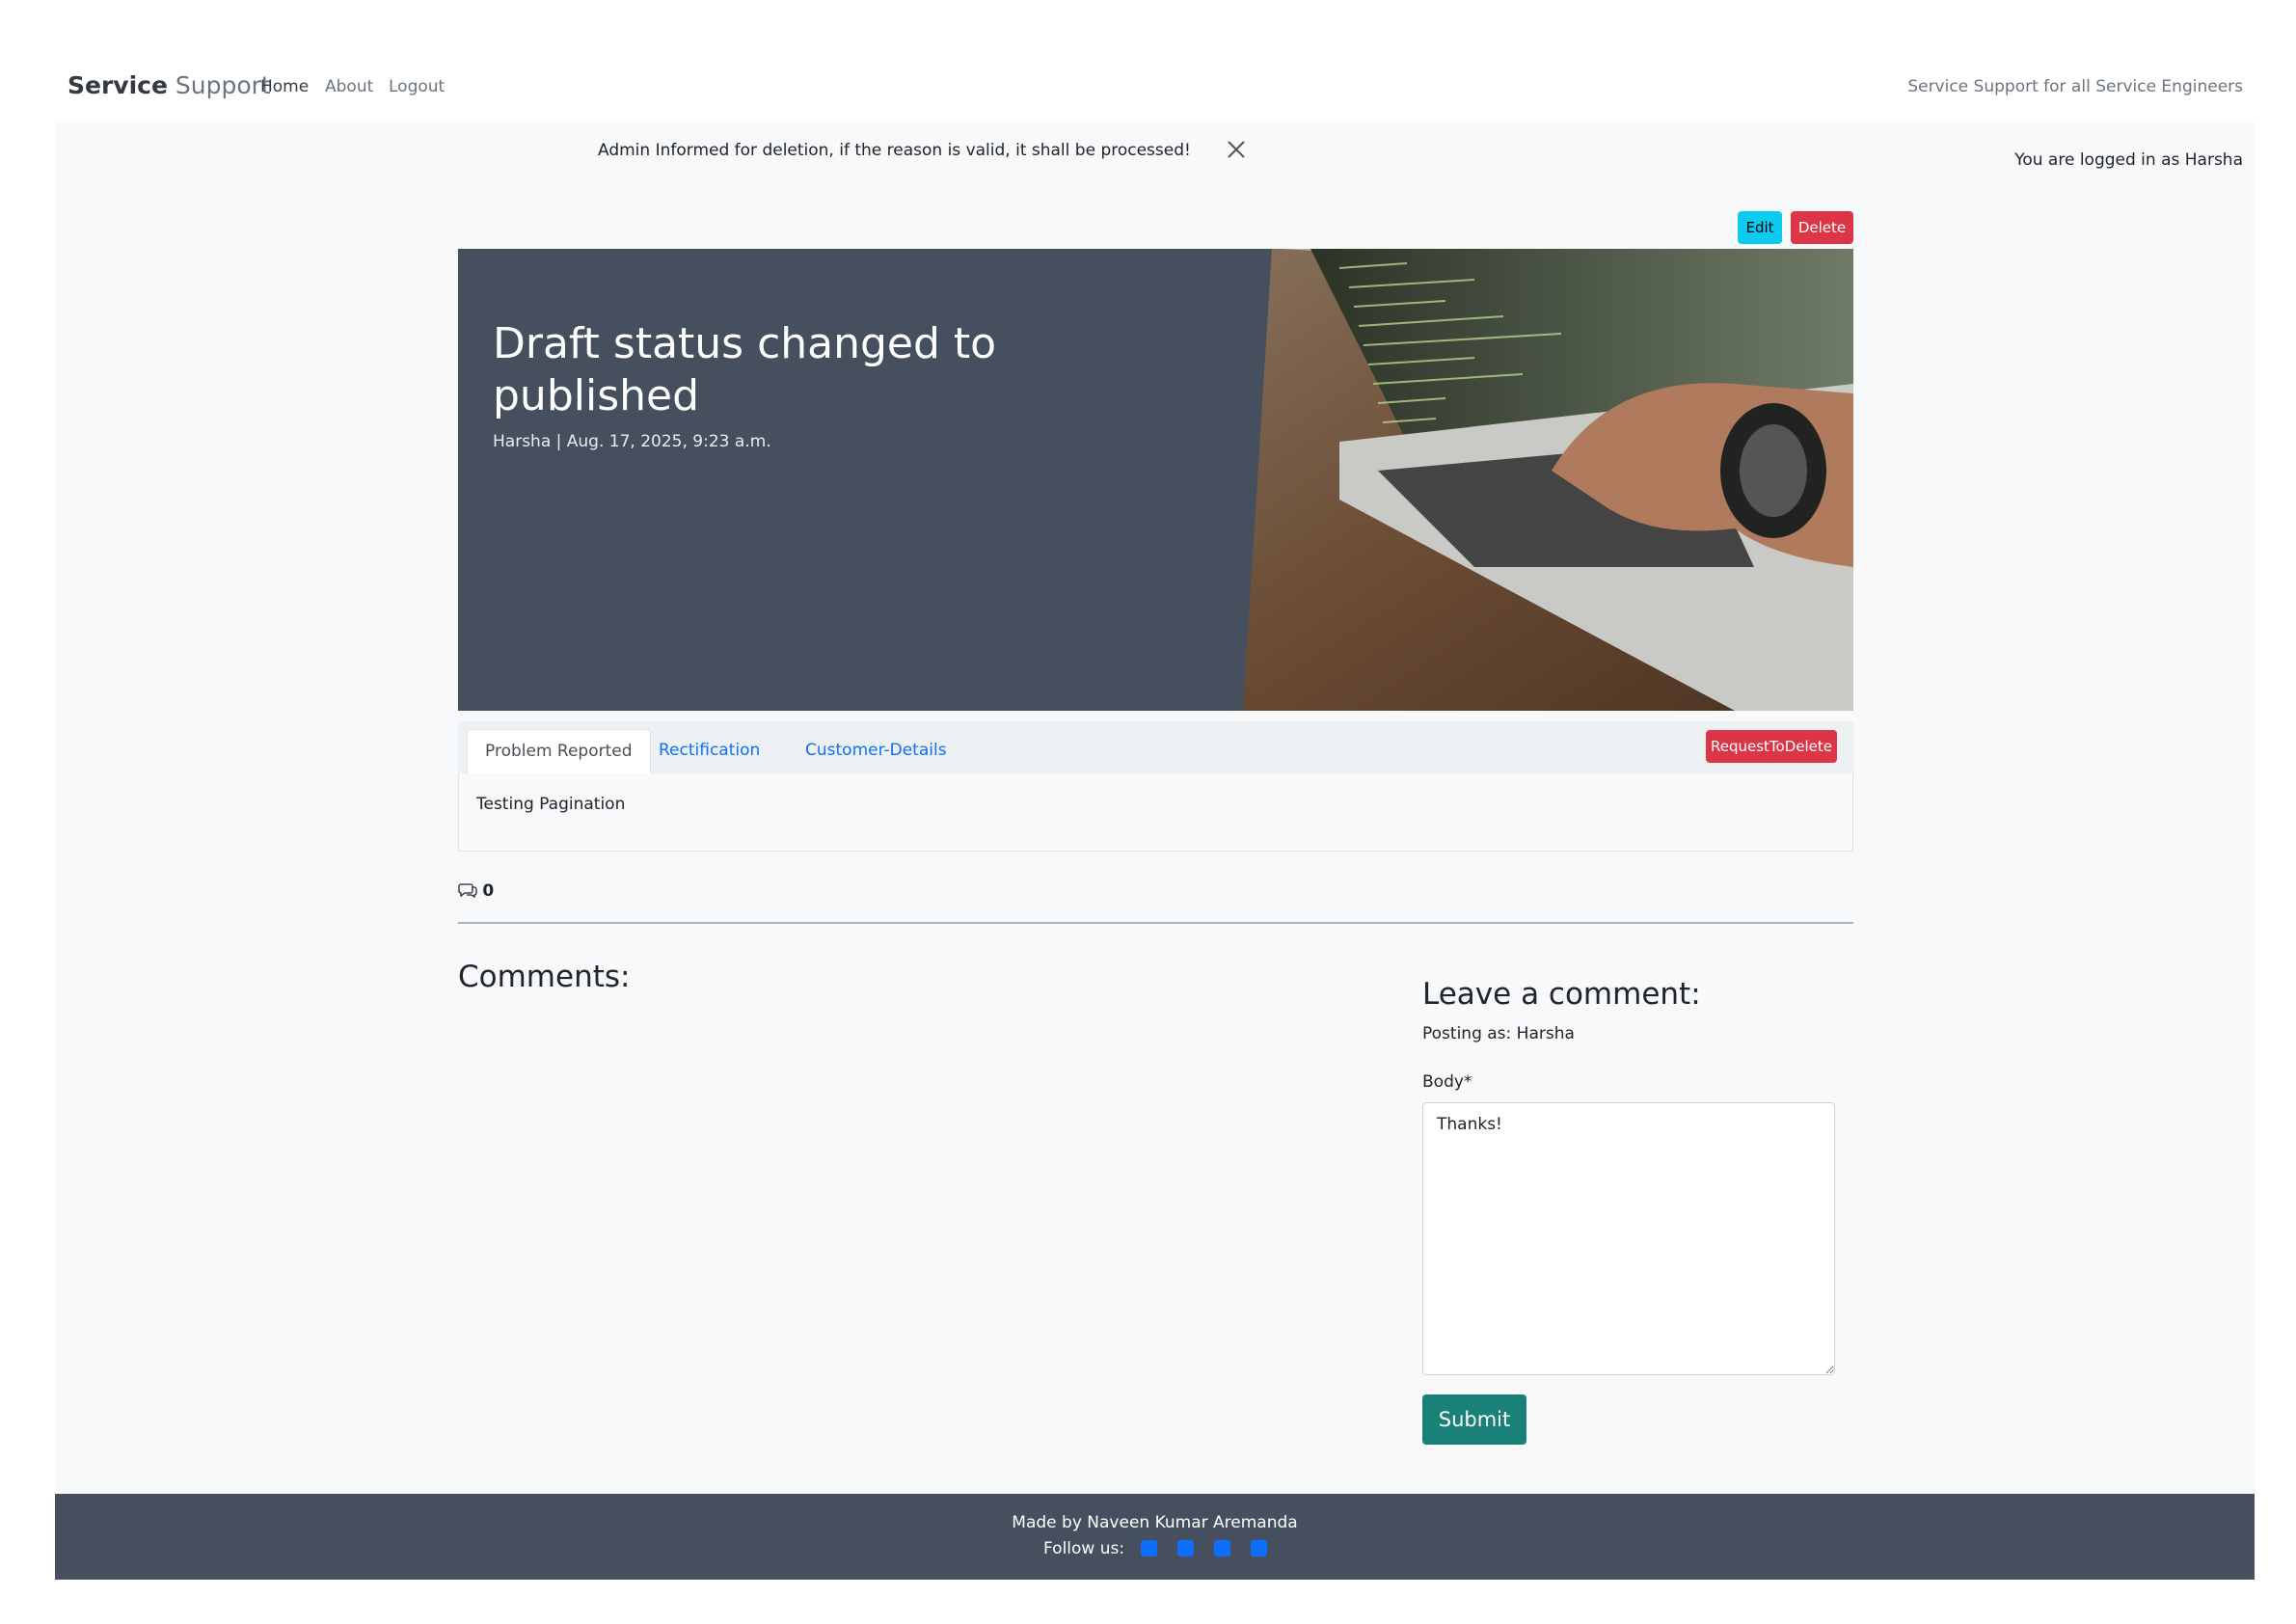 This screenshot has height=1624, width=2296. What do you see at coordinates (470, 891) in the screenshot?
I see `comments-icon` at bounding box center [470, 891].